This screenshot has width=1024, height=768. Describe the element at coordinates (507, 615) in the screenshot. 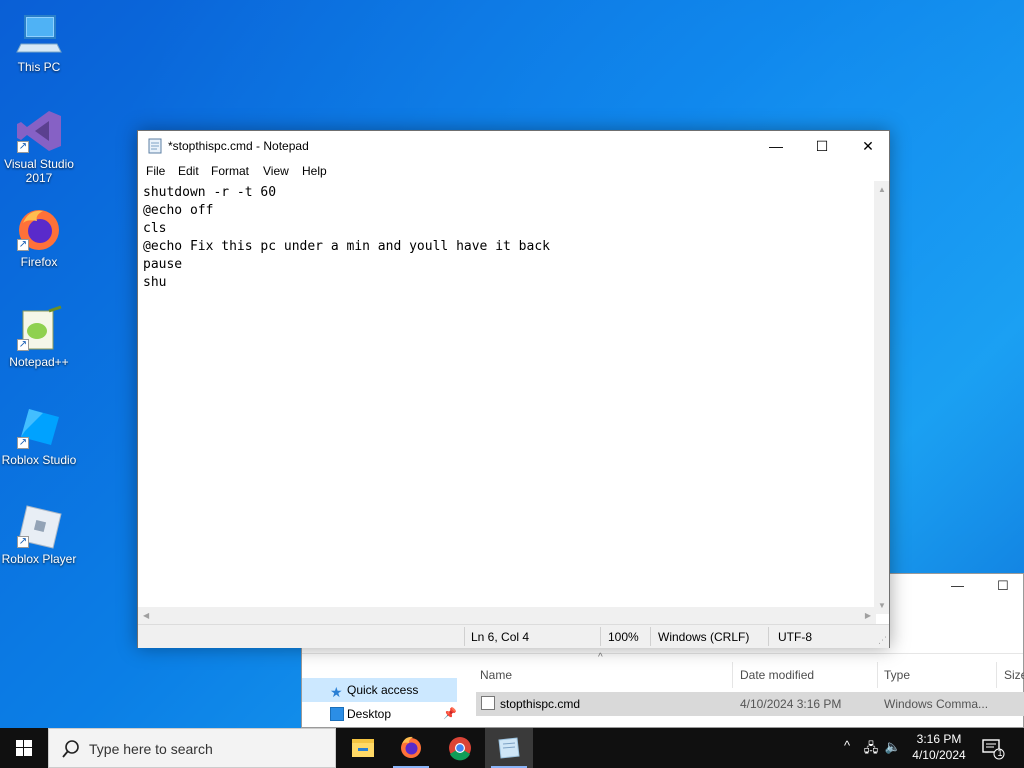

I see `horizontal-scrollbar: ◀ ▶` at that location.